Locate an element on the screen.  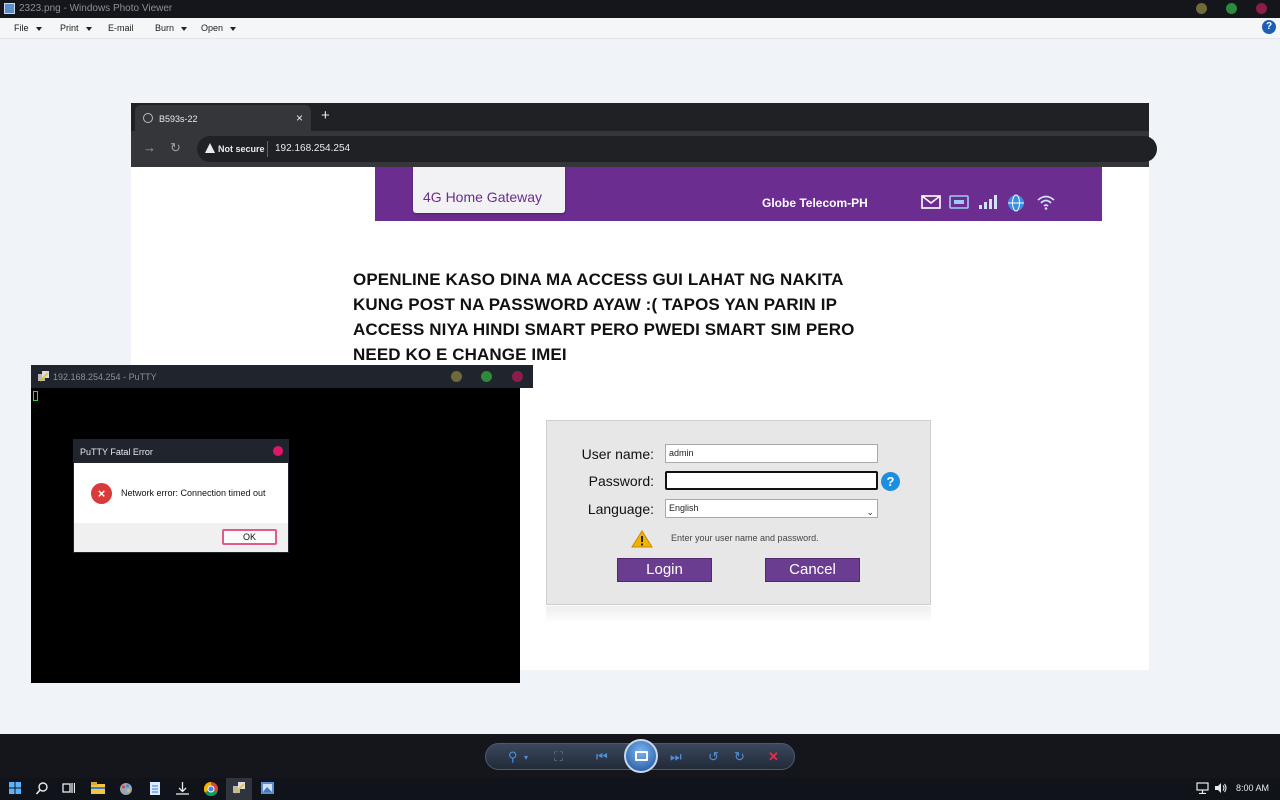
volume-icon is located at coordinates (1220, 788).